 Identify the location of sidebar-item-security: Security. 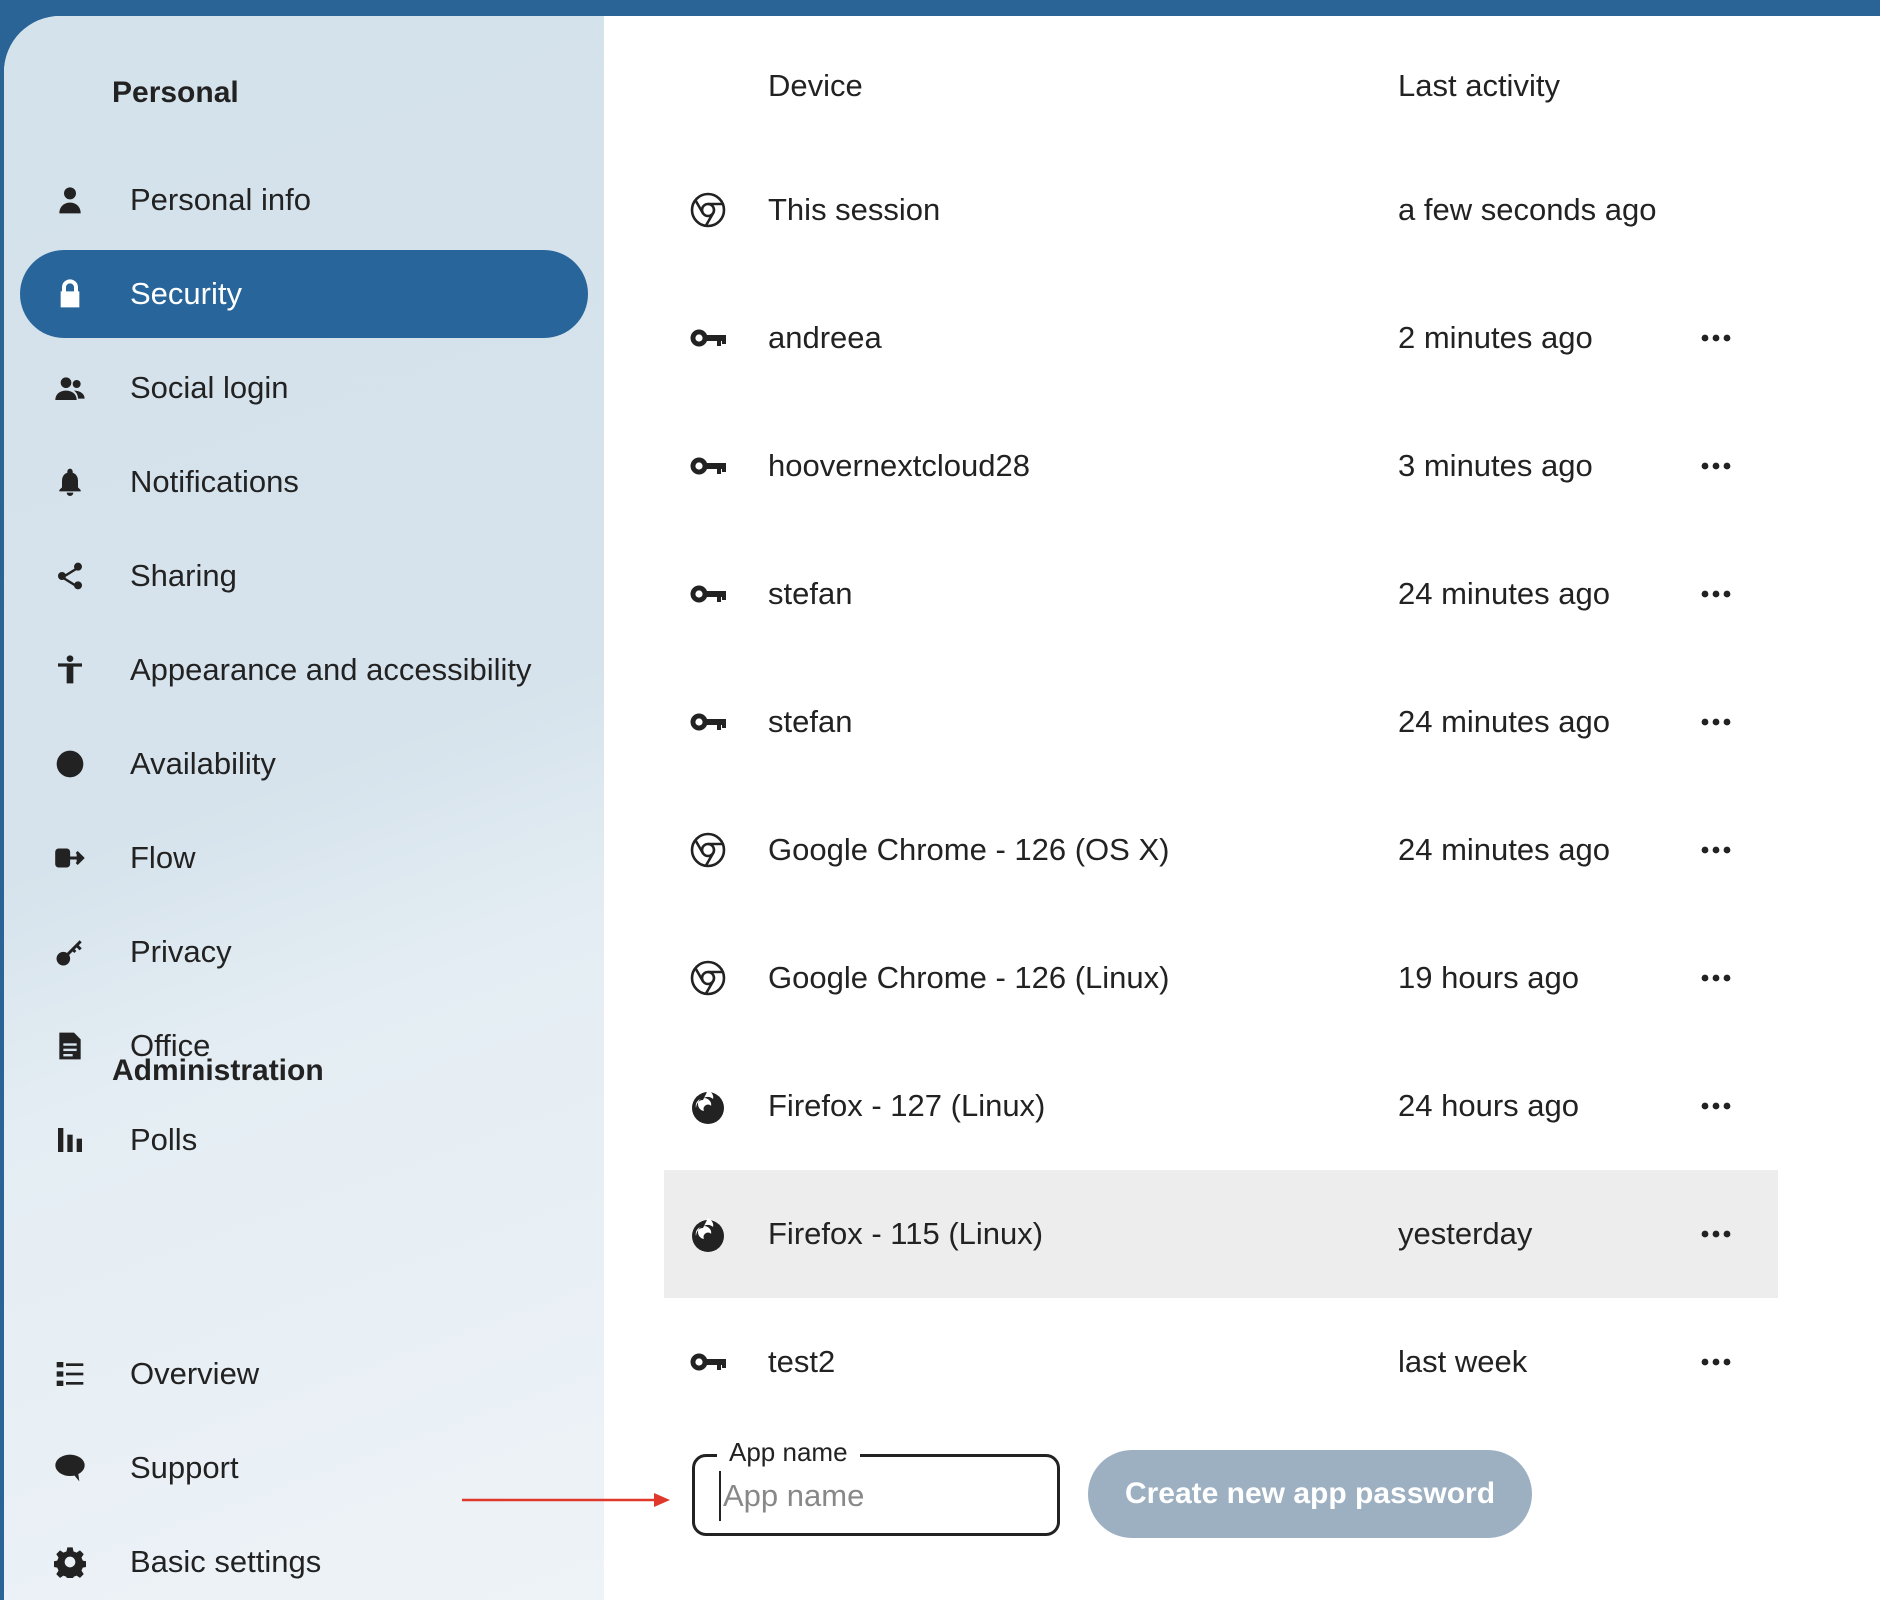
(304, 294).